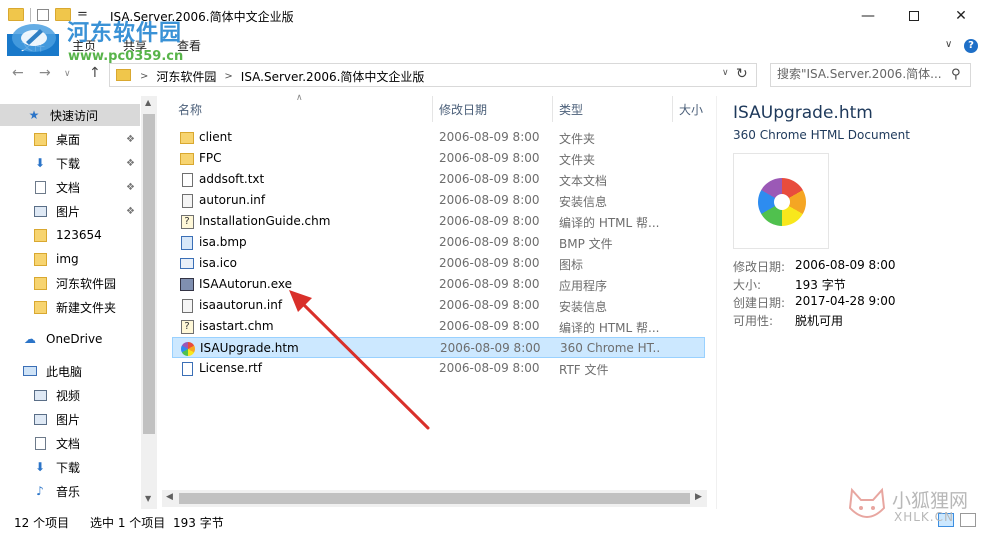 Image resolution: width=984 pixels, height=533 pixels. What do you see at coordinates (190, 109) in the screenshot?
I see `column-name: 名称` at bounding box center [190, 109].